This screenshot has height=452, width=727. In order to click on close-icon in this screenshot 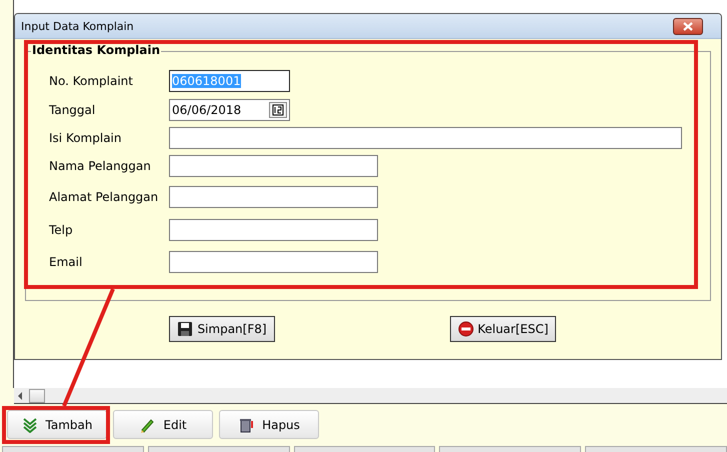, I will do `click(688, 26)`.